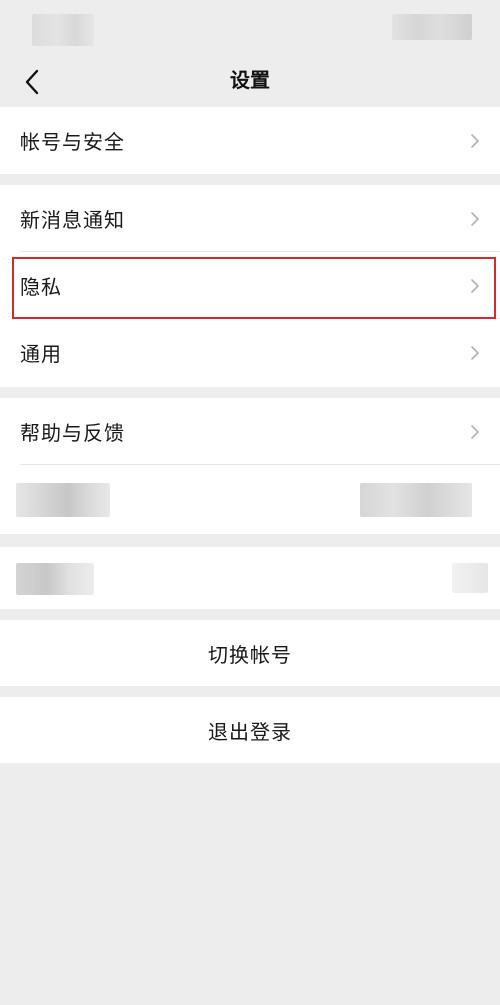 Image resolution: width=500 pixels, height=1005 pixels. I want to click on redacted-status-right, so click(432, 27).